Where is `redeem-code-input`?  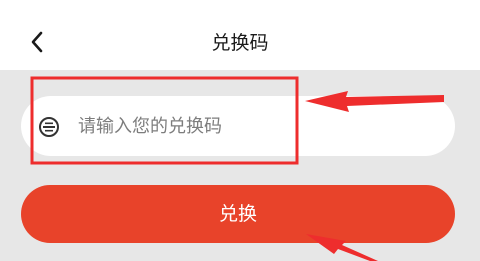
redeem-code-input is located at coordinates (258, 126).